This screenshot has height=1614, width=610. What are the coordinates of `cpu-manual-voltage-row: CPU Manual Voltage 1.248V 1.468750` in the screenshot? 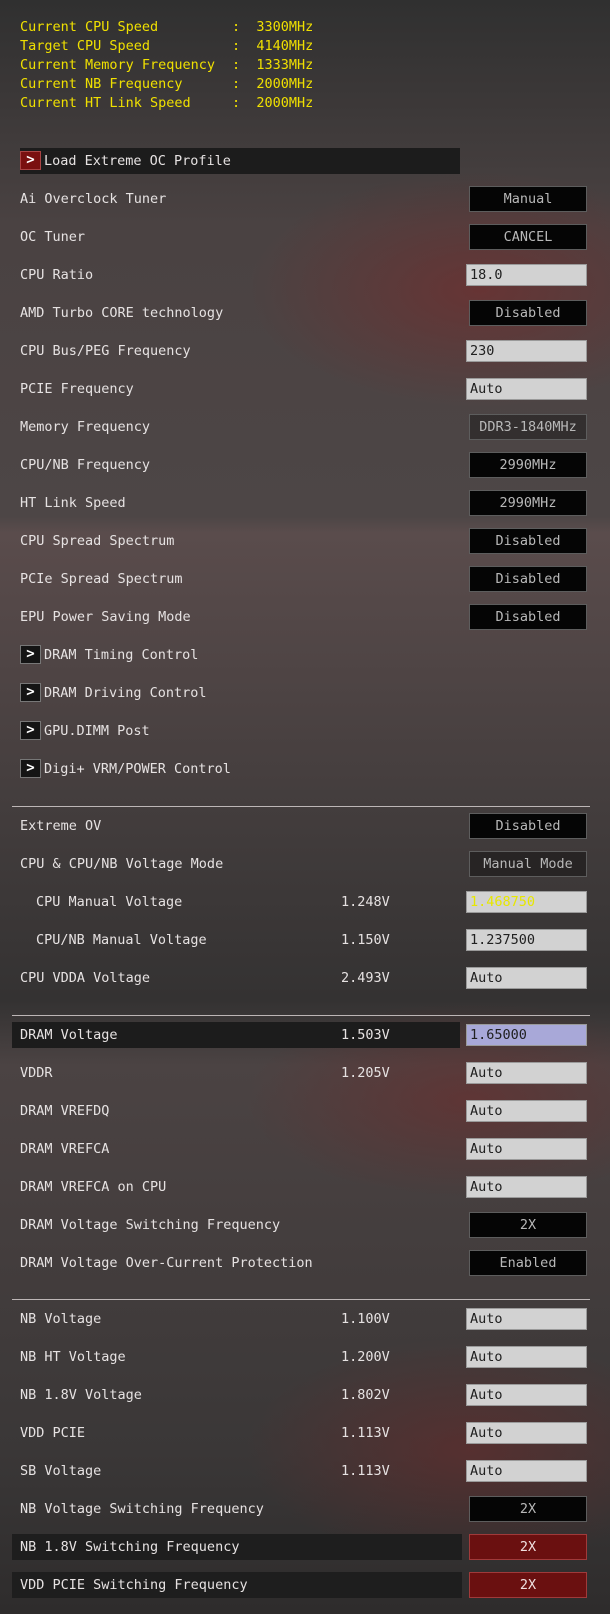 It's located at (305, 902).